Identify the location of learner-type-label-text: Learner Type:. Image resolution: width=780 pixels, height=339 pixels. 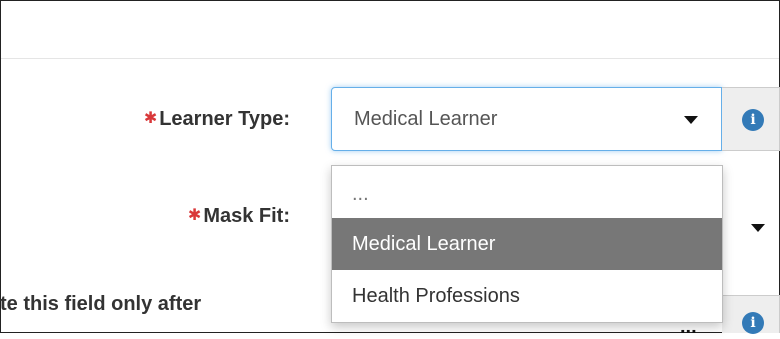
(224, 119).